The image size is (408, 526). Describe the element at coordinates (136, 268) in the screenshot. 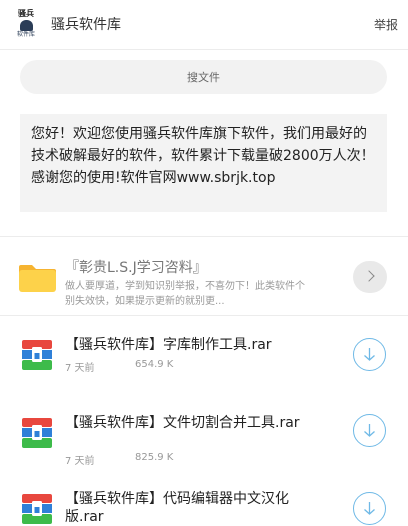

I see `folder-name: 『彰贵L.S.J学习咨料』` at that location.